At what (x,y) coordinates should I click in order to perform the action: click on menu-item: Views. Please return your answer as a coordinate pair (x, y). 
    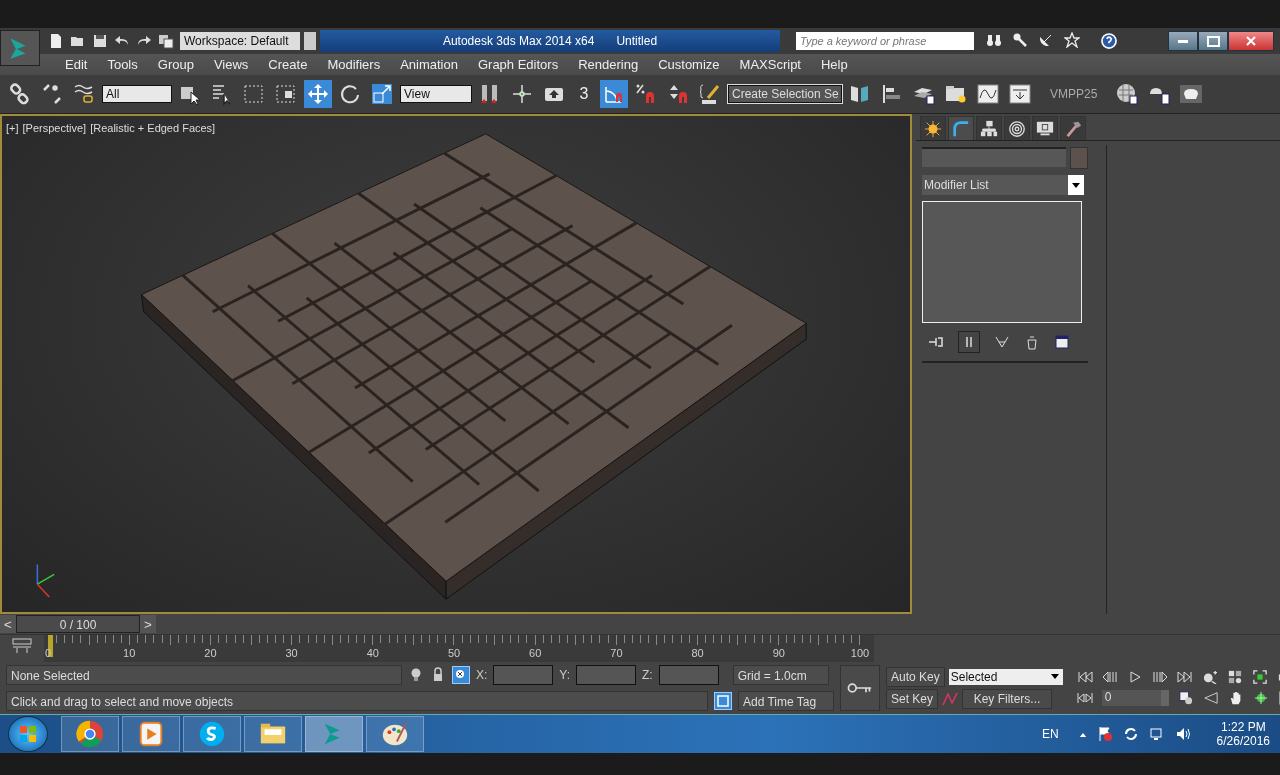
    Looking at the image, I should click on (231, 64).